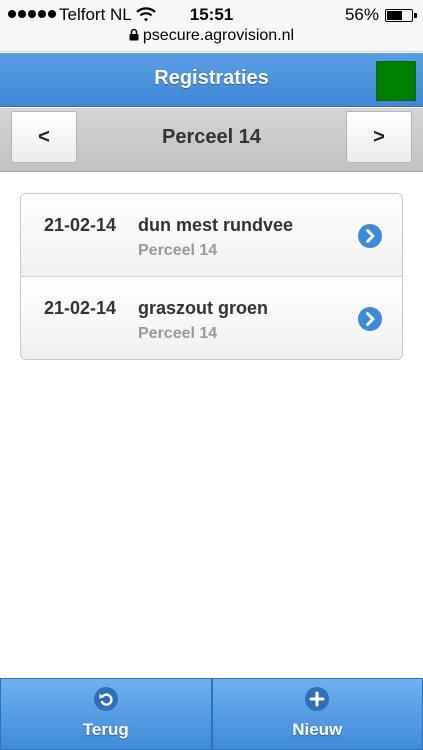 The image size is (423, 750). I want to click on list-item: 21-02-14 graszout groen Perceel 14, so click(211, 318).